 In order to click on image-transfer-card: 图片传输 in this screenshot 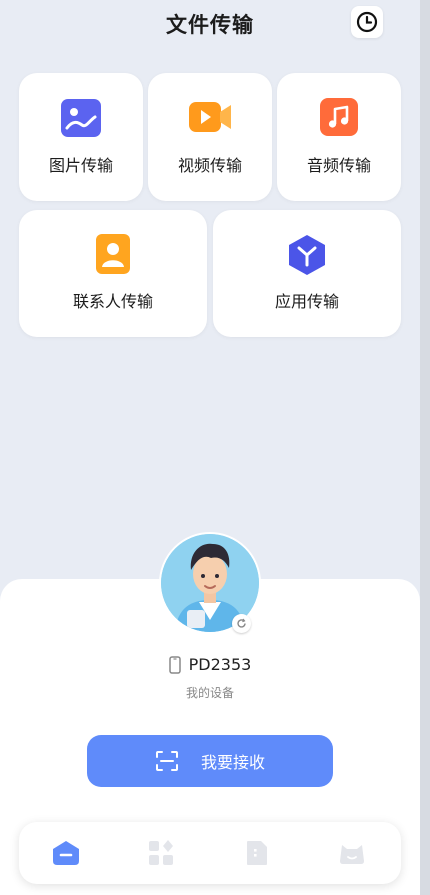, I will do `click(81, 137)`.